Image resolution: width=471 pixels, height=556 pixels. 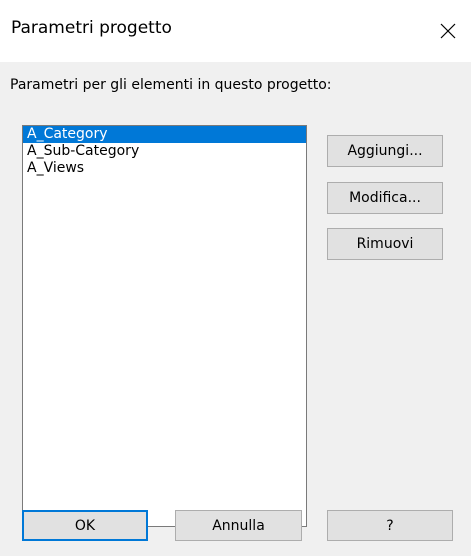 What do you see at coordinates (85, 525) in the screenshot?
I see `ok-button: OK` at bounding box center [85, 525].